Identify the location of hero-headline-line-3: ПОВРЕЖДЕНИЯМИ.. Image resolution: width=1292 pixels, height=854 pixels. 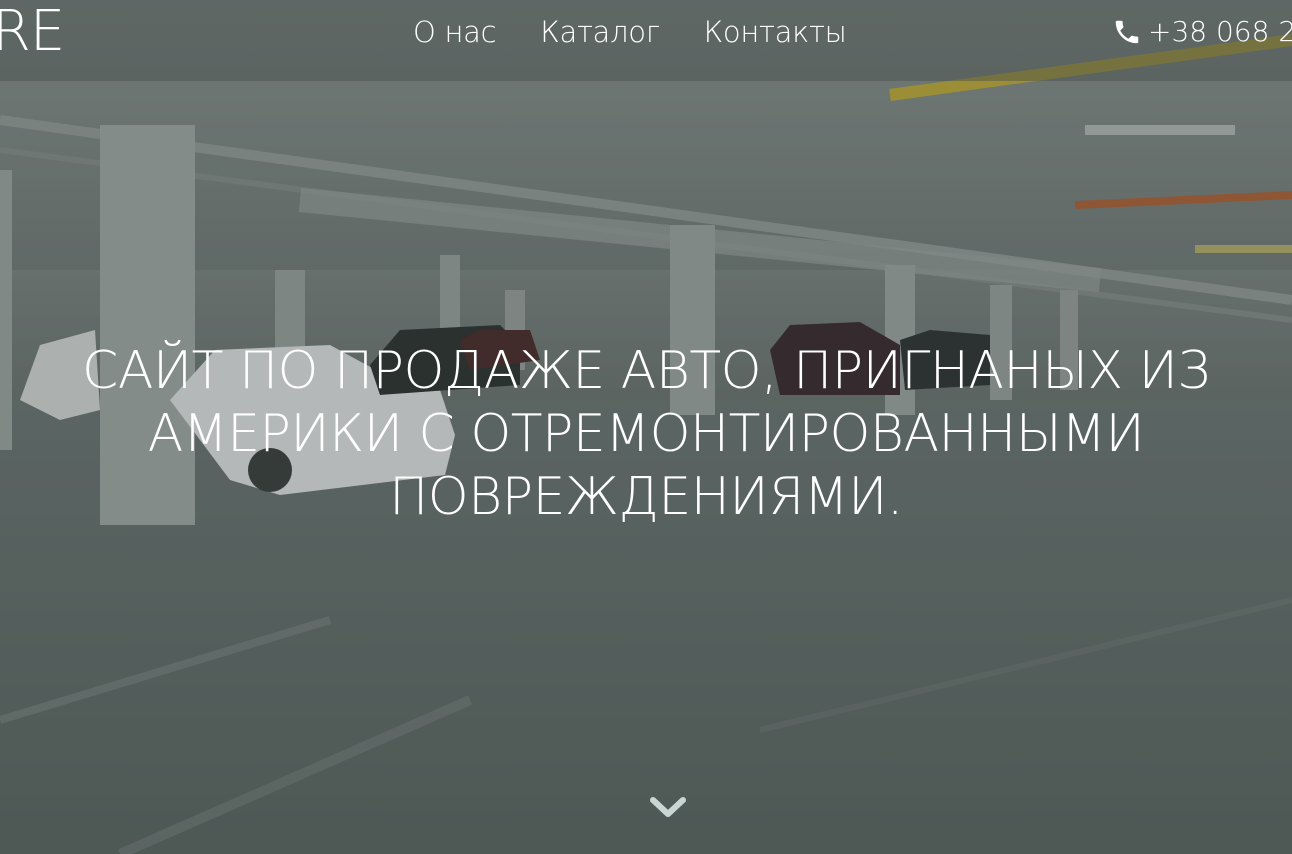
(646, 497).